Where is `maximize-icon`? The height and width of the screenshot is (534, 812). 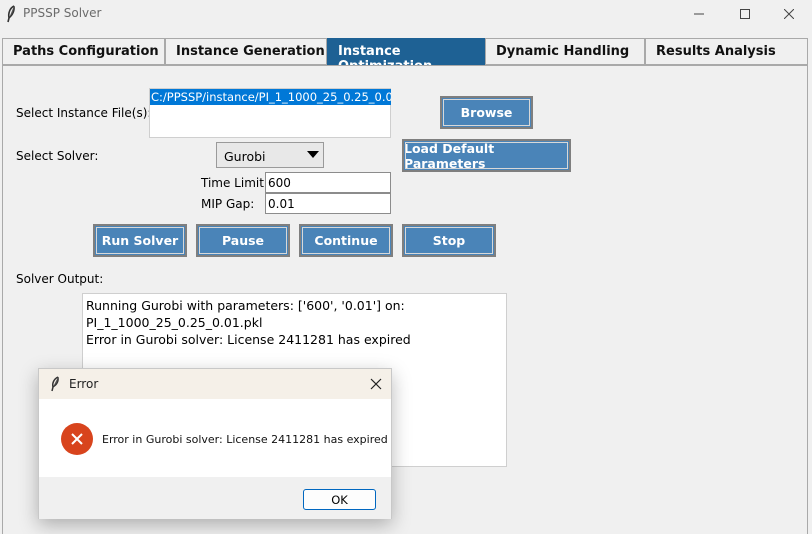 maximize-icon is located at coordinates (745, 14).